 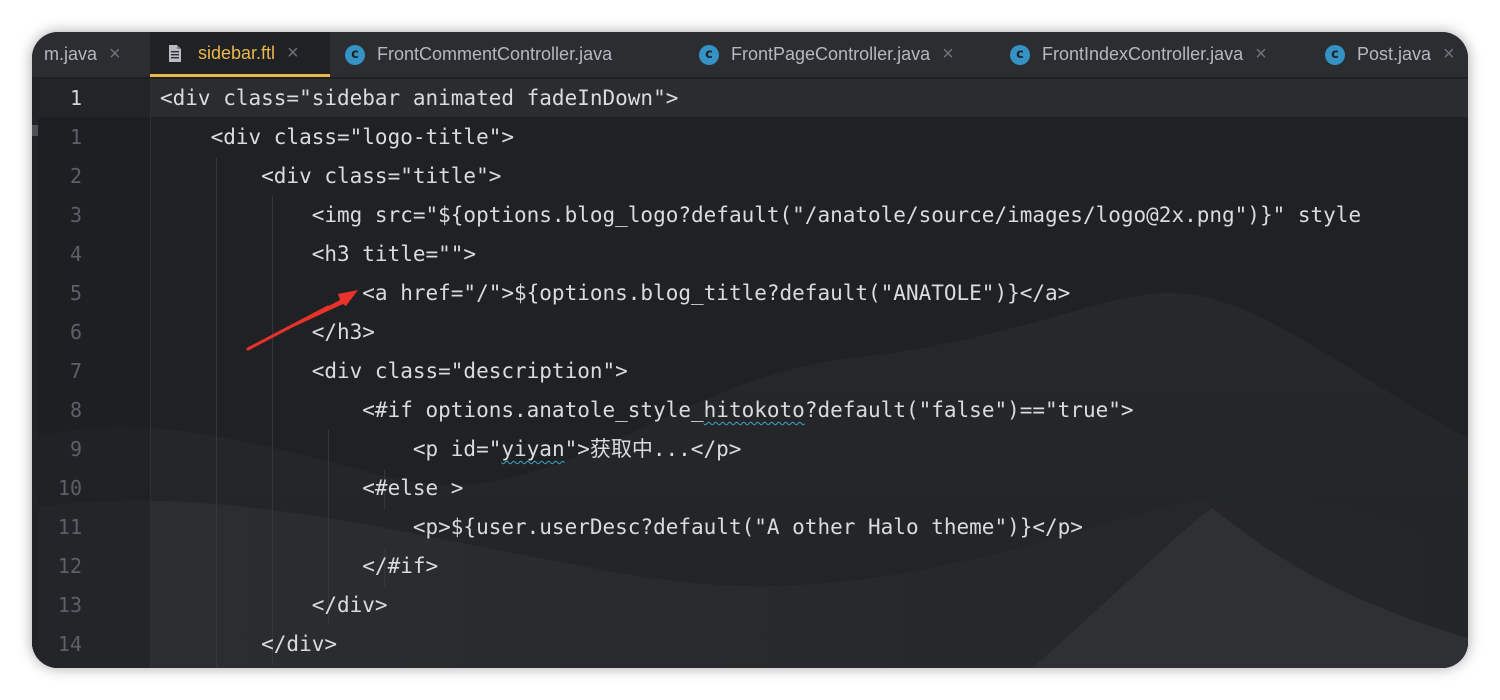 What do you see at coordinates (1143, 54) in the screenshot?
I see `tab-label: FrontIndexController.java` at bounding box center [1143, 54].